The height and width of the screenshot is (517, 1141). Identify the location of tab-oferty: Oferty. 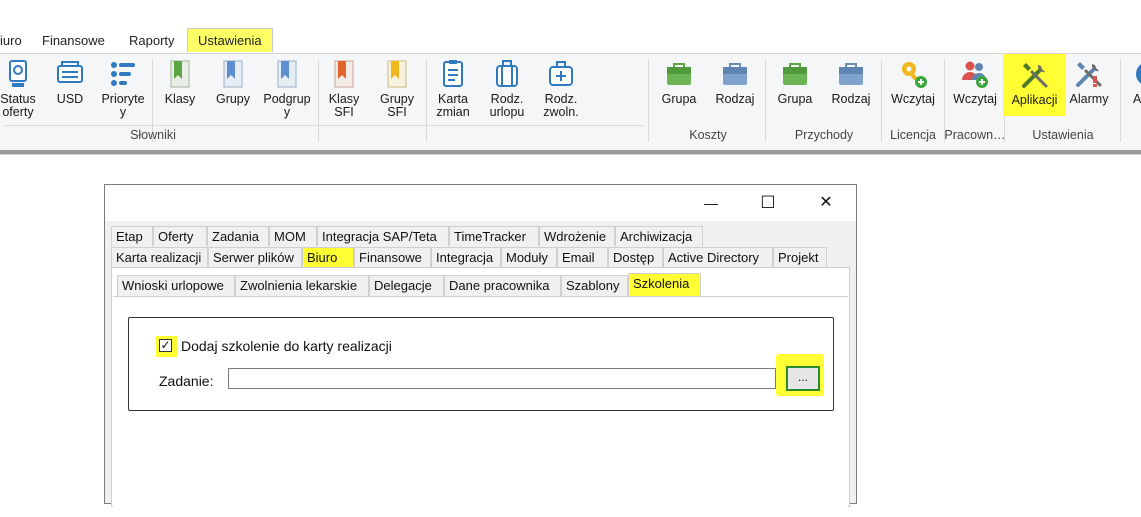
(180, 236).